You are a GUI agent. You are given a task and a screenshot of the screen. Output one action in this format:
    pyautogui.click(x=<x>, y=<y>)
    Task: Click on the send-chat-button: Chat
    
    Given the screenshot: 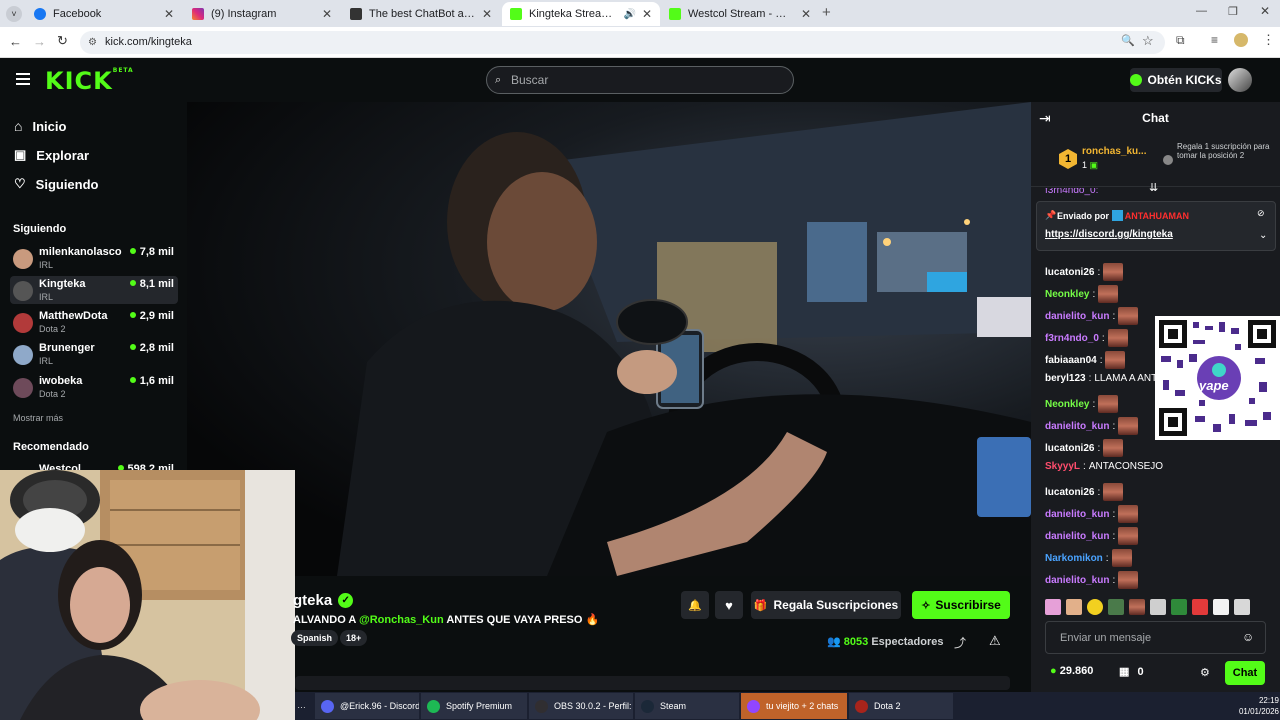 What is the action you would take?
    pyautogui.click(x=1245, y=673)
    